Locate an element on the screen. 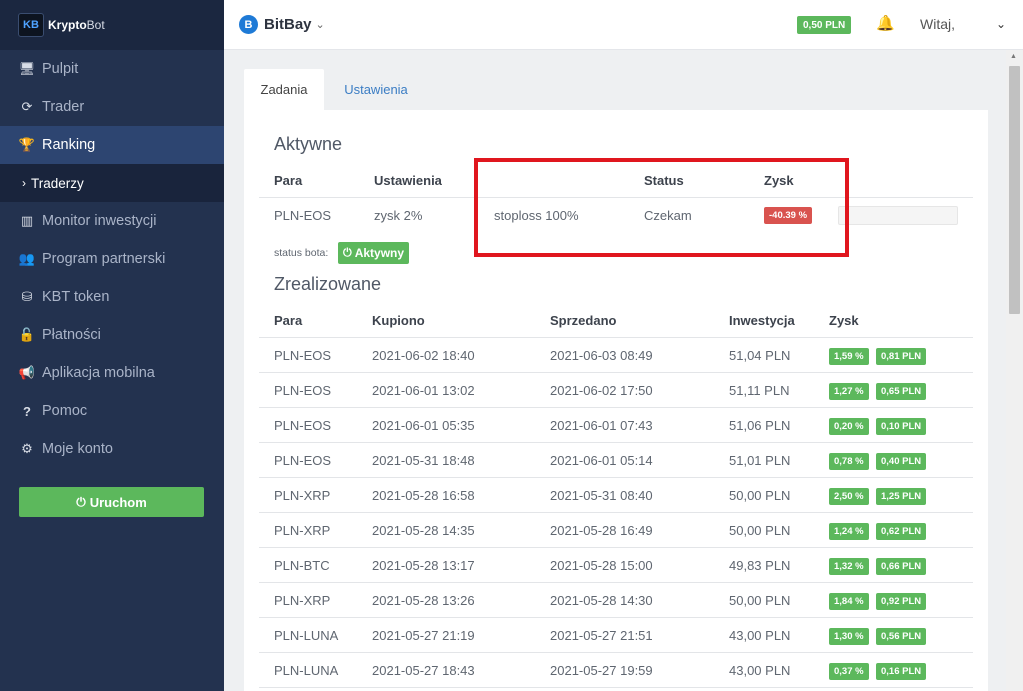 The height and width of the screenshot is (691, 1023). sidebar-subitem-label: Traderzy is located at coordinates (57, 183).